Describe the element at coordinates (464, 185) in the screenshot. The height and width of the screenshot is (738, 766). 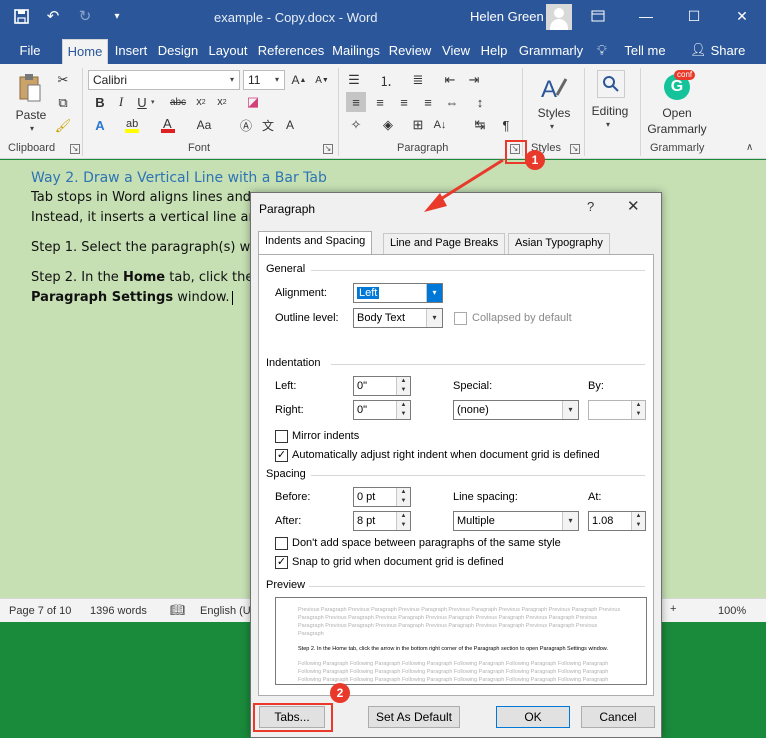
I see `annotation-arrow` at that location.